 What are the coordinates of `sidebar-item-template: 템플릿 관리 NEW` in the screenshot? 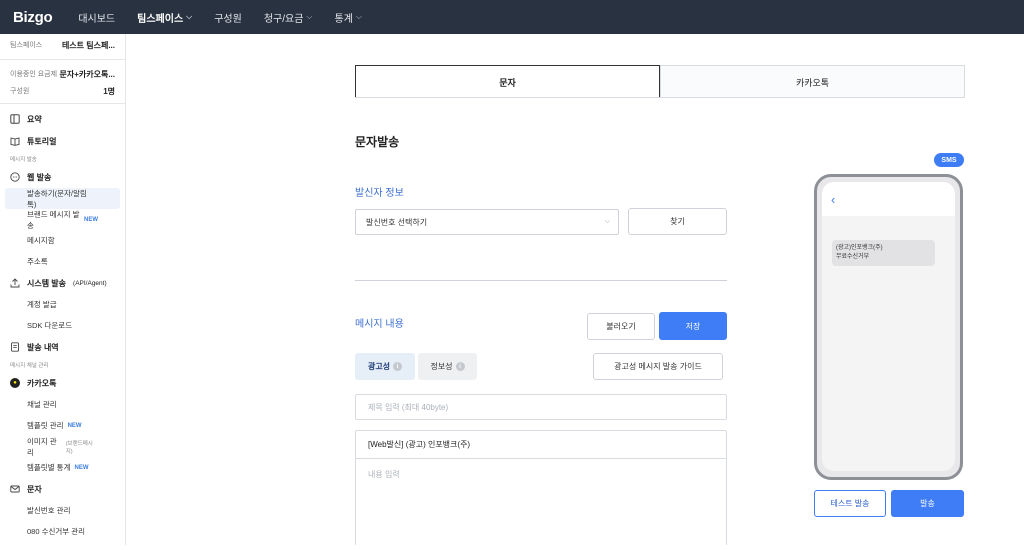 It's located at (62, 425).